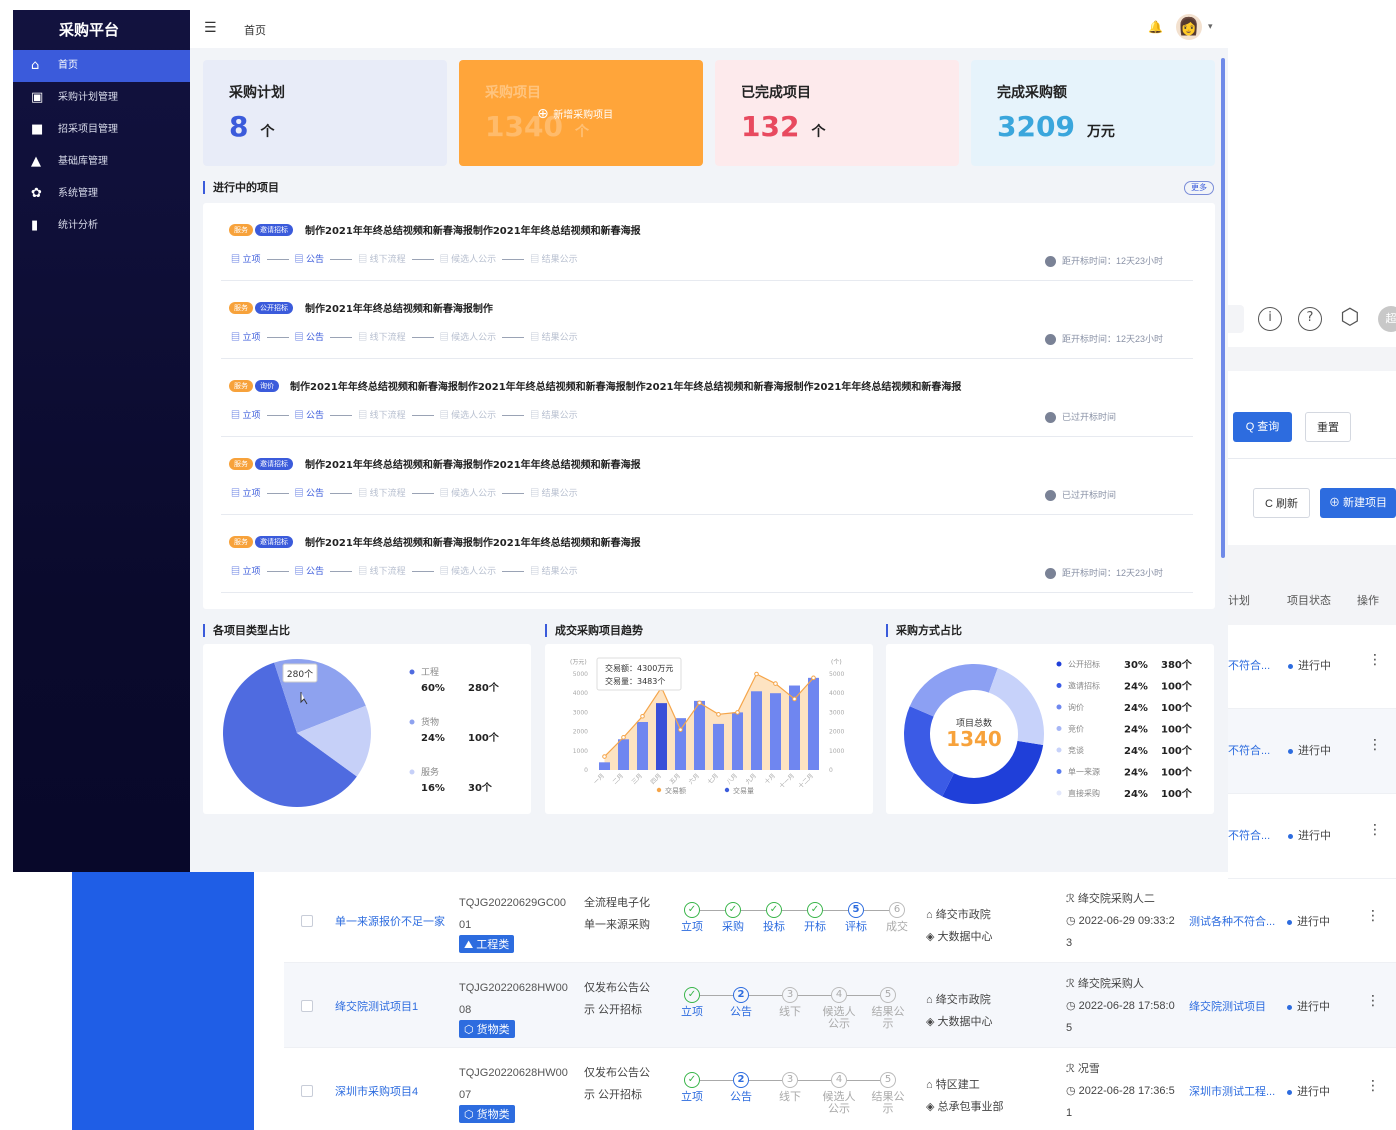 The width and height of the screenshot is (1396, 1130). I want to click on chevron-down-icon: ▾, so click(1210, 27).